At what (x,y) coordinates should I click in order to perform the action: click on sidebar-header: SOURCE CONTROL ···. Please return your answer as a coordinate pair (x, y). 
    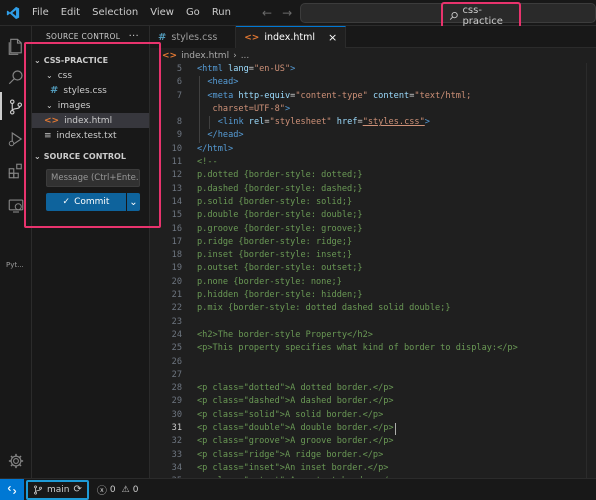
    Looking at the image, I should click on (90, 36).